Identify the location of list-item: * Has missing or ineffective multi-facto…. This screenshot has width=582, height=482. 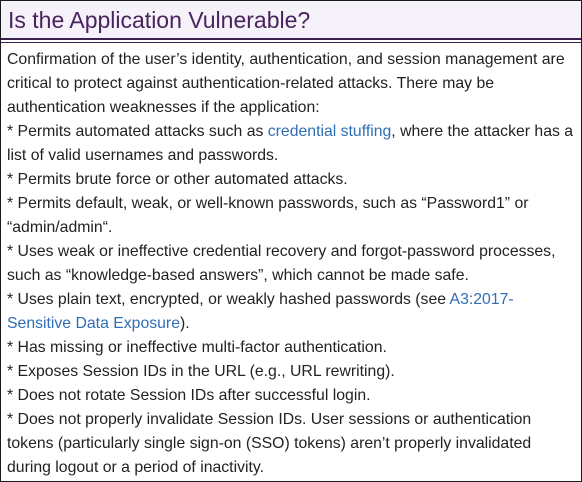
(197, 347).